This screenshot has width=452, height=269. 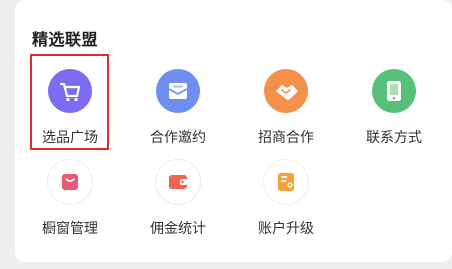 What do you see at coordinates (70, 138) in the screenshot?
I see `grid-item-label: 选品广场` at bounding box center [70, 138].